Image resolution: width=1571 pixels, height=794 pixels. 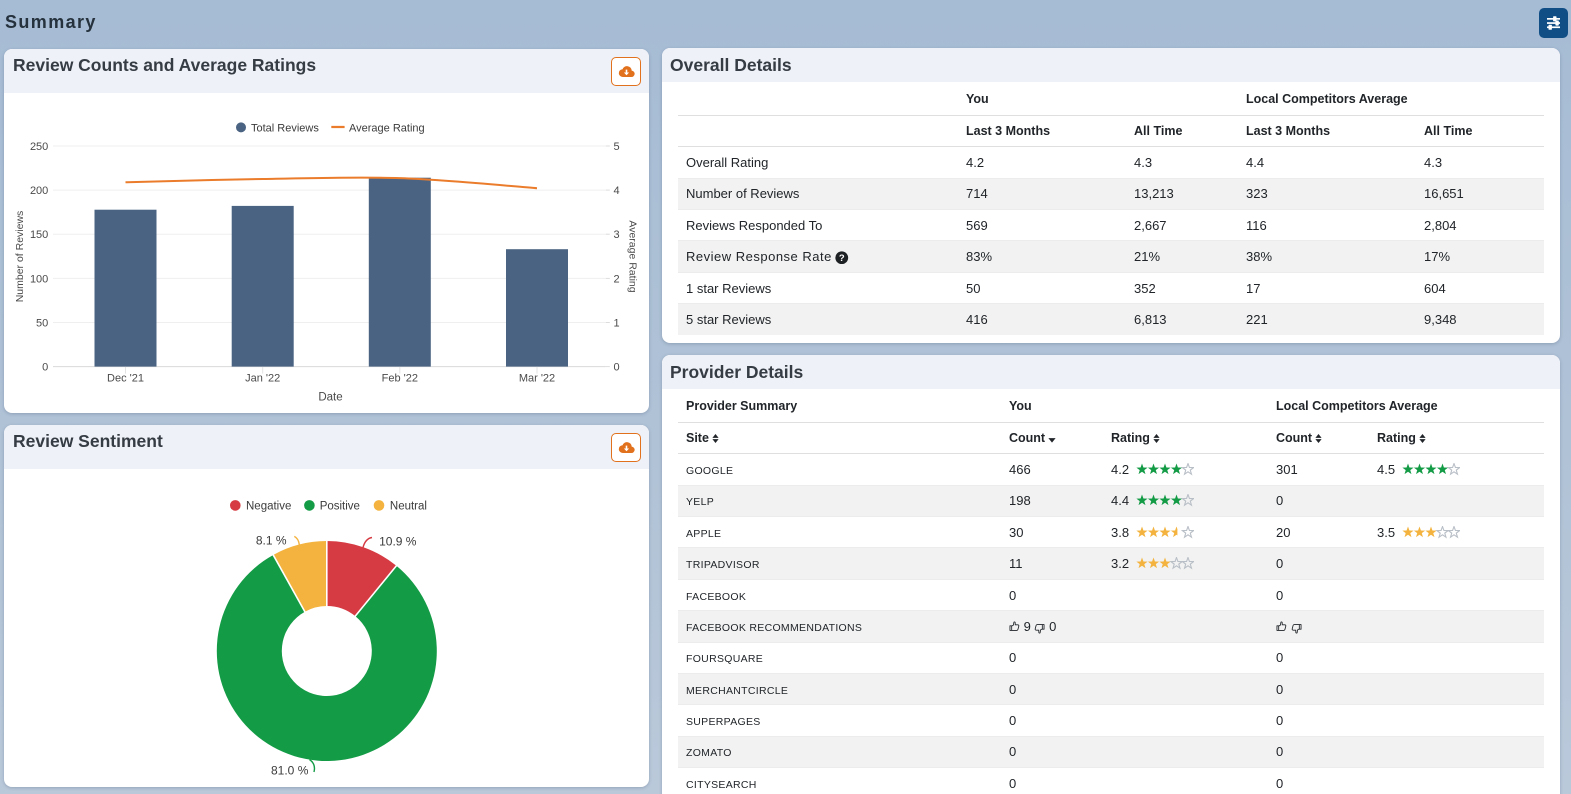 I want to click on svg-text: Feb '22, so click(x=400, y=379).